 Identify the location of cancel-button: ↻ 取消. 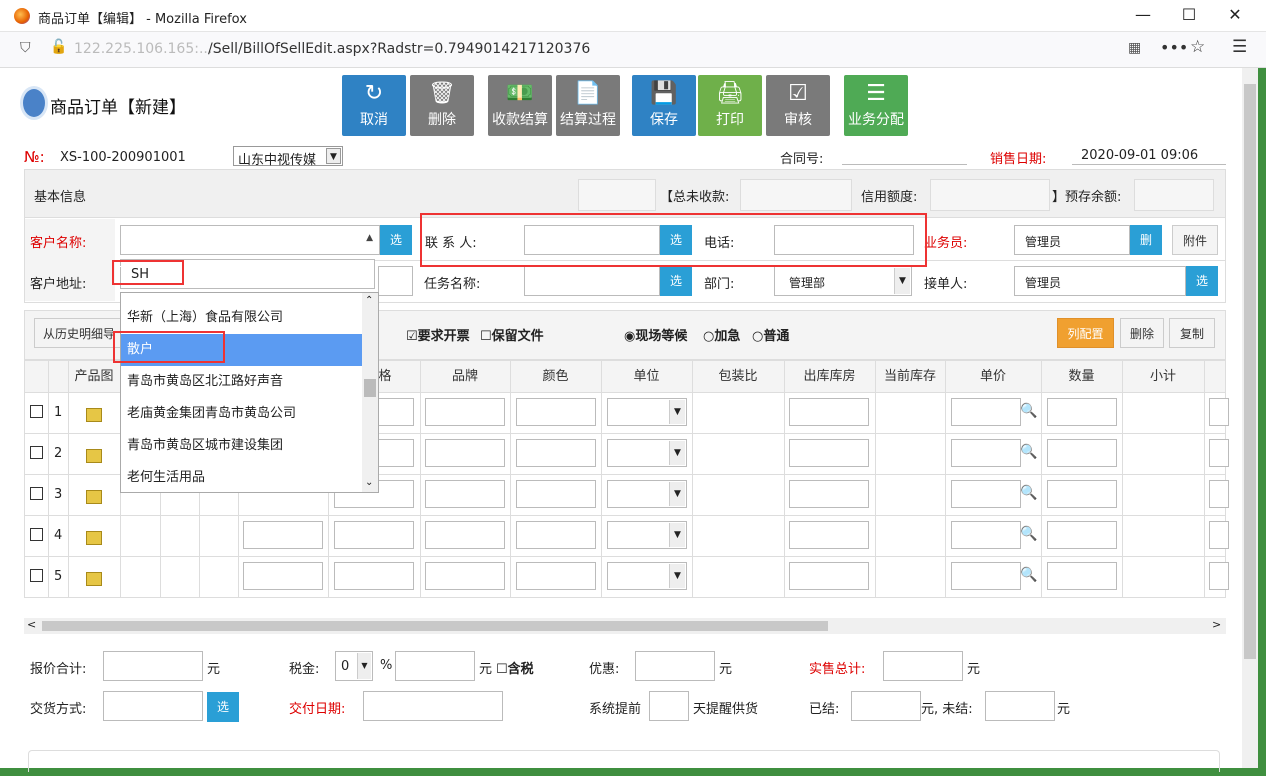
(374, 105).